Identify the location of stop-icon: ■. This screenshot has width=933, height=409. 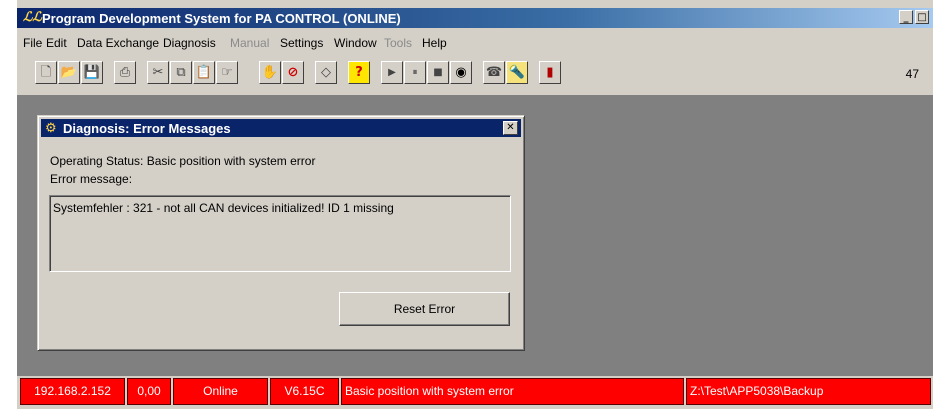
(438, 72).